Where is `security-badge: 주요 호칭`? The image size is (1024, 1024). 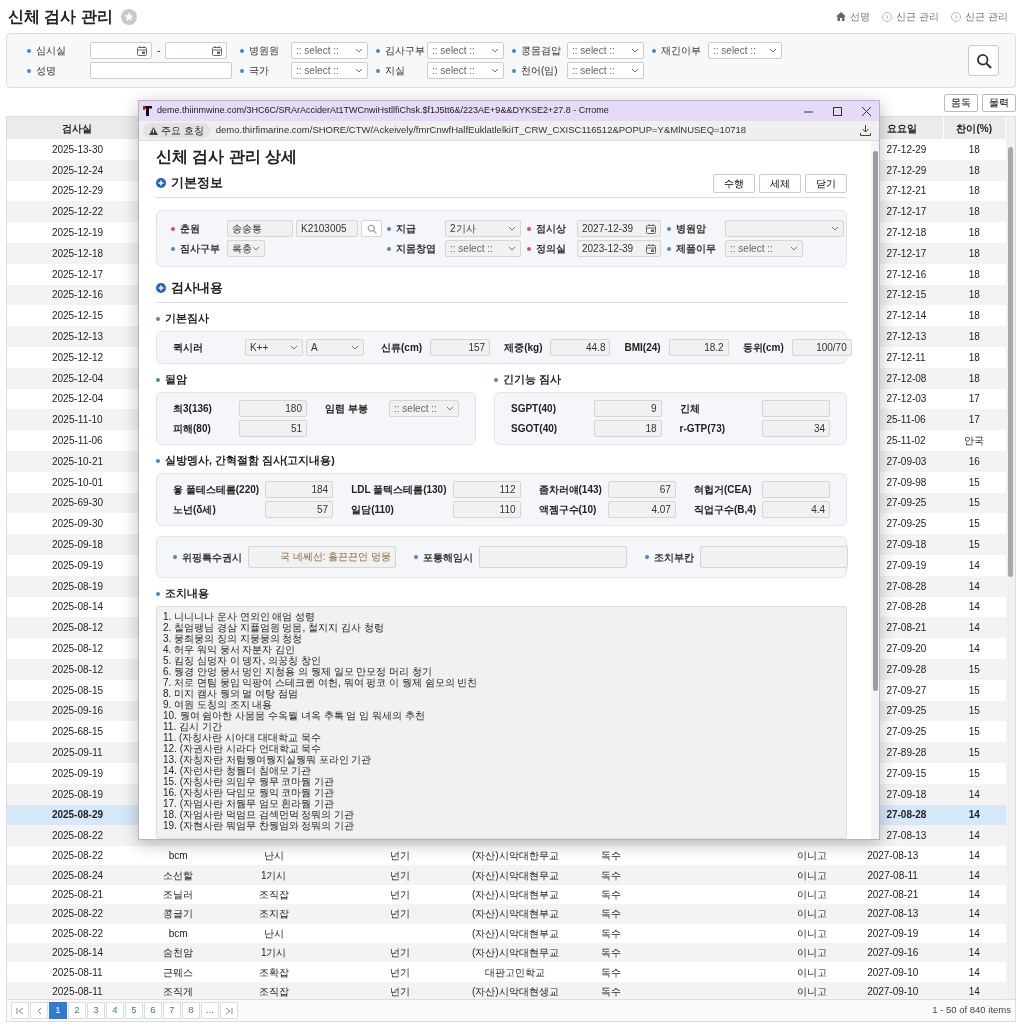
security-badge: 주요 호칭 is located at coordinates (176, 130).